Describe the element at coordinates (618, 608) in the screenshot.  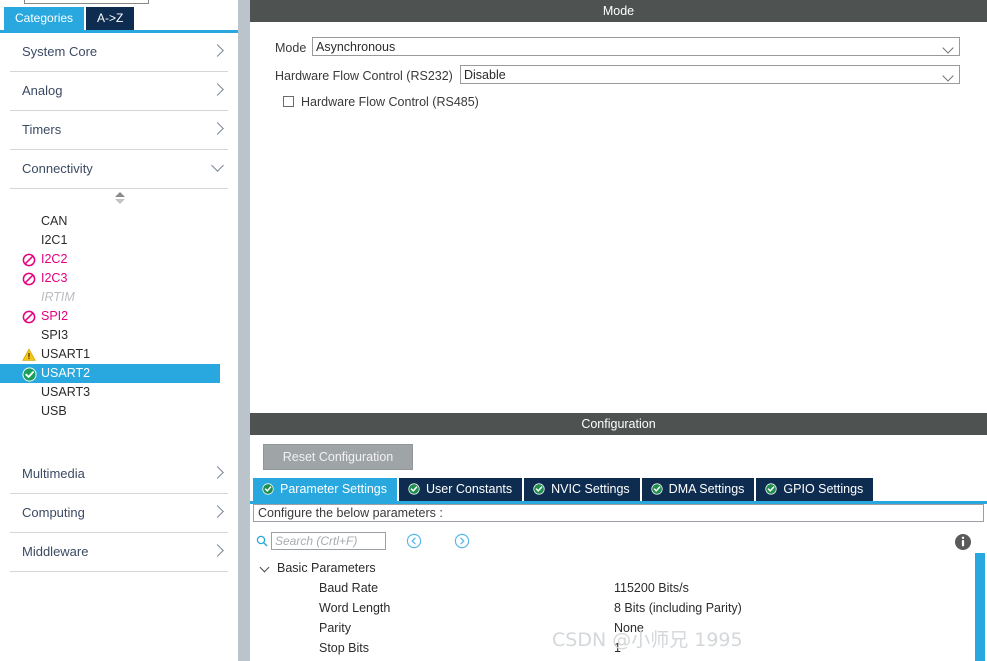
I see `parameter-row: Word Length 8 Bits (including Parity)` at that location.